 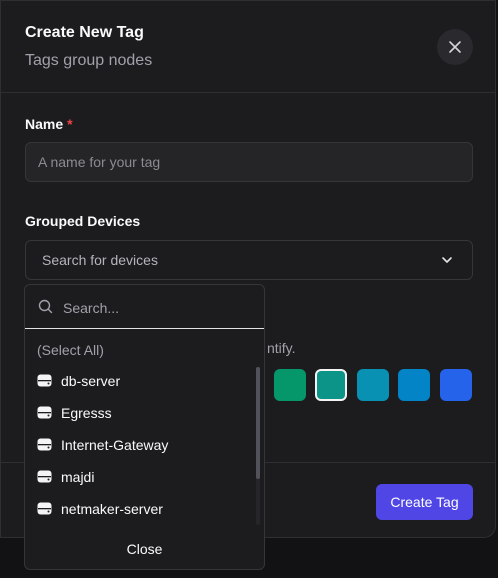 I want to click on device-option-label: Internet-Gateway, so click(x=115, y=445).